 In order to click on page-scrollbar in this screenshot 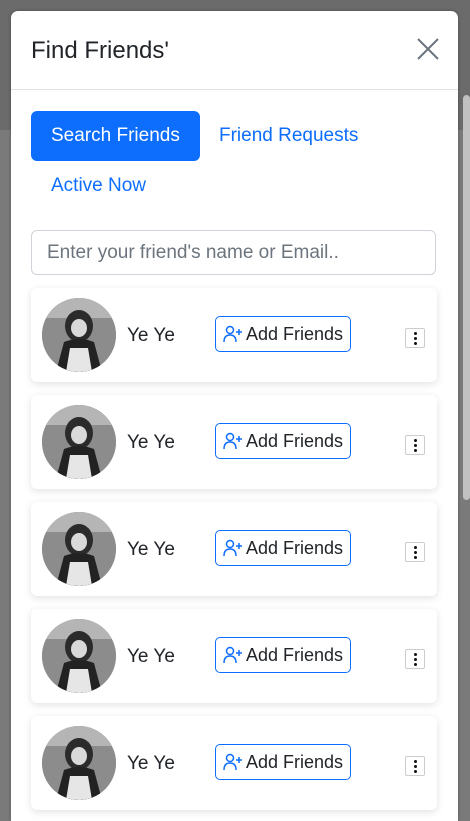, I will do `click(466, 297)`.